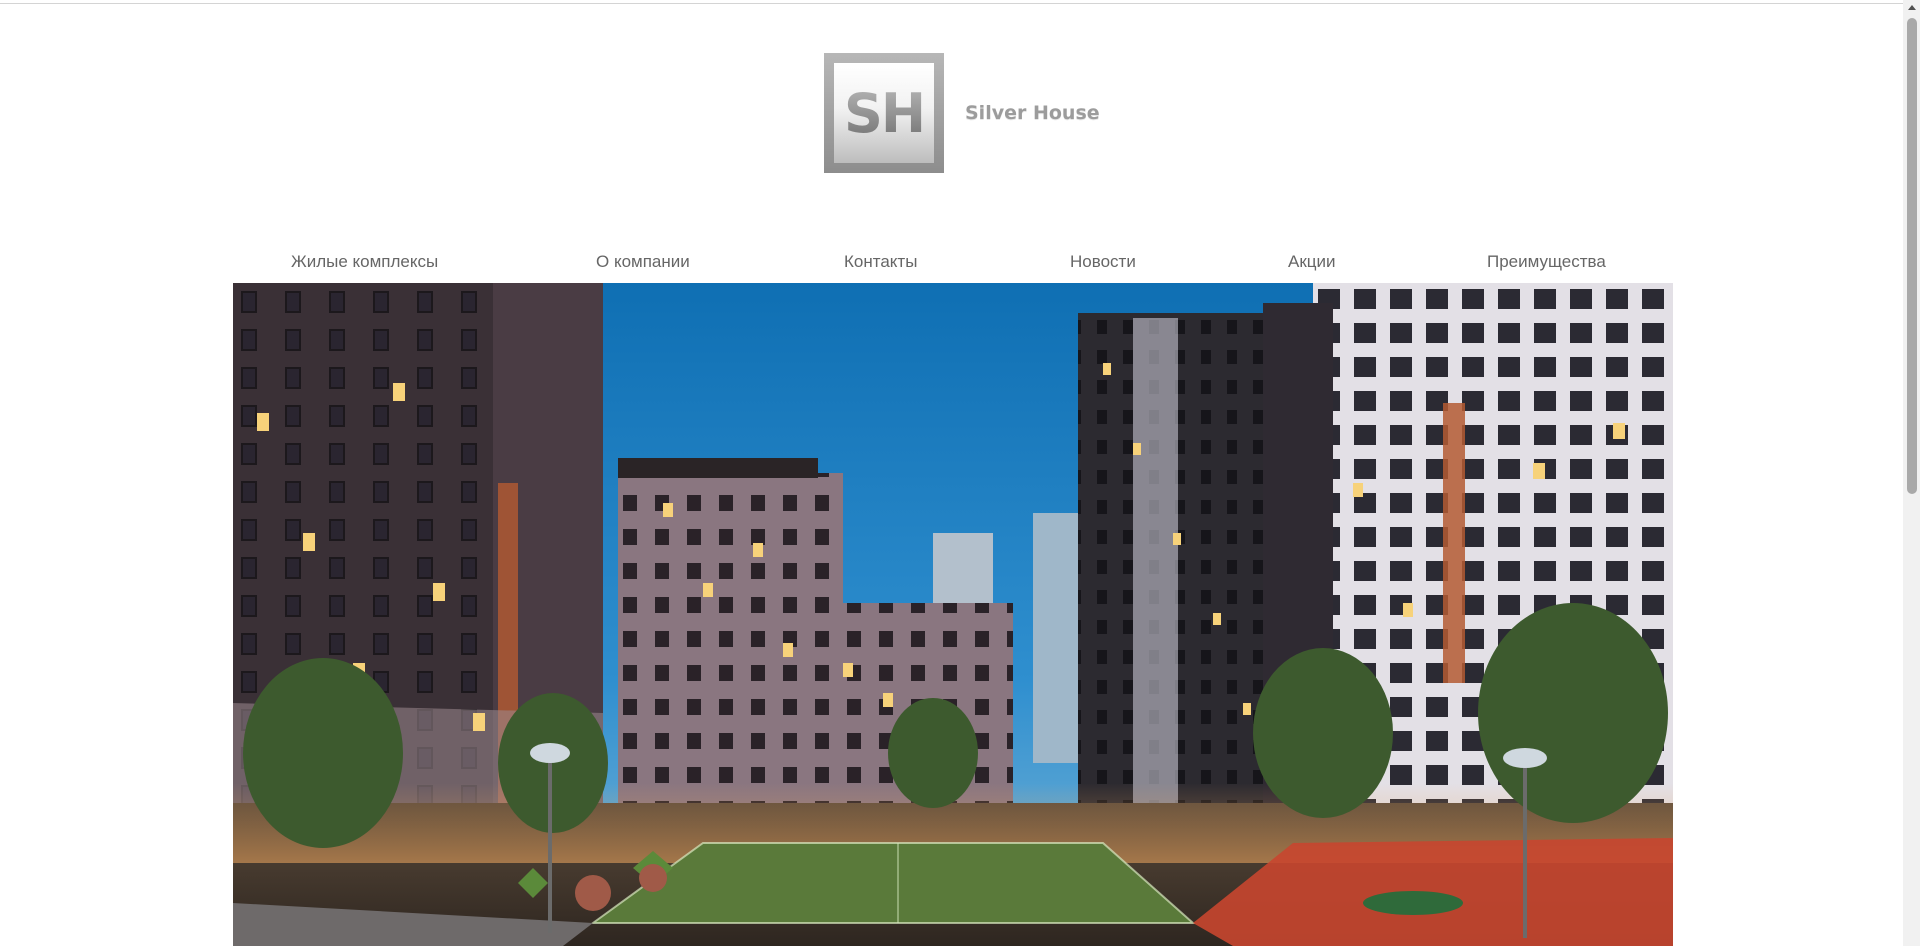  I want to click on nav-item-residential-complexes: Жилые комплексы, so click(364, 262).